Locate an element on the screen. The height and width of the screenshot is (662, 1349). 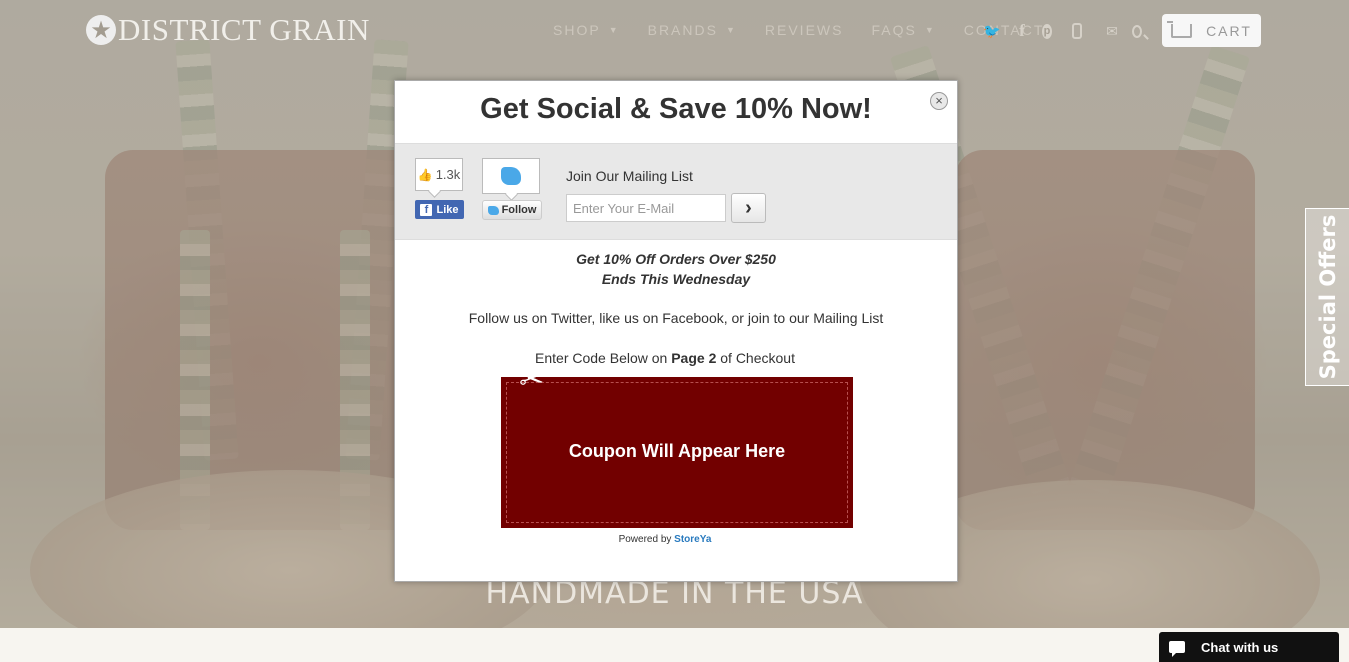
star-icon: ★ is located at coordinates (101, 30).